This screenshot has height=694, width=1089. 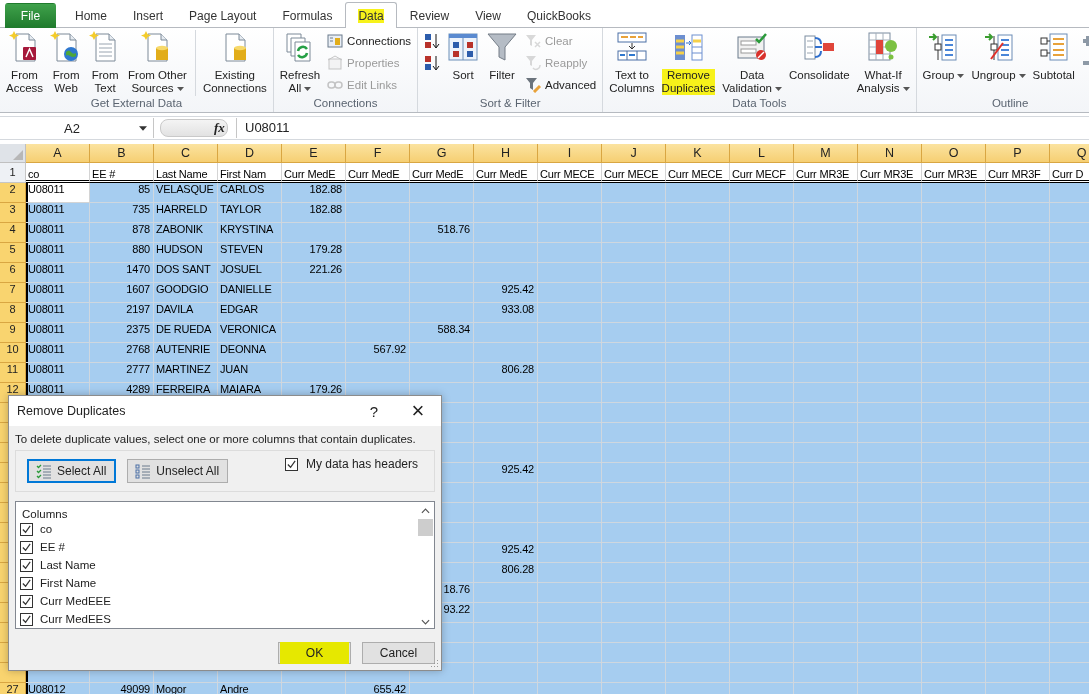 I want to click on formula-field: U08011, so click(x=662, y=128).